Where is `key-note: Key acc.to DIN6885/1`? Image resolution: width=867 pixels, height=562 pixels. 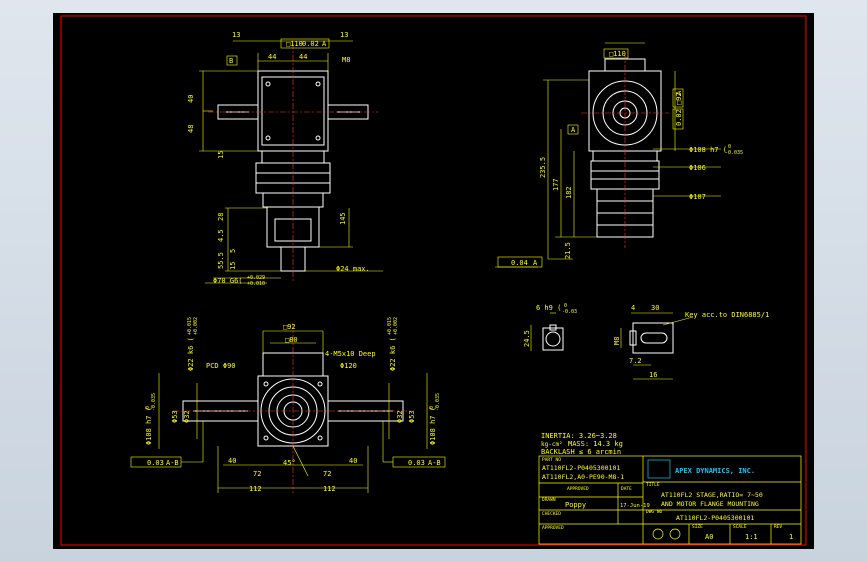
key-note: Key acc.to DIN6885/1 is located at coordinates (727, 315).